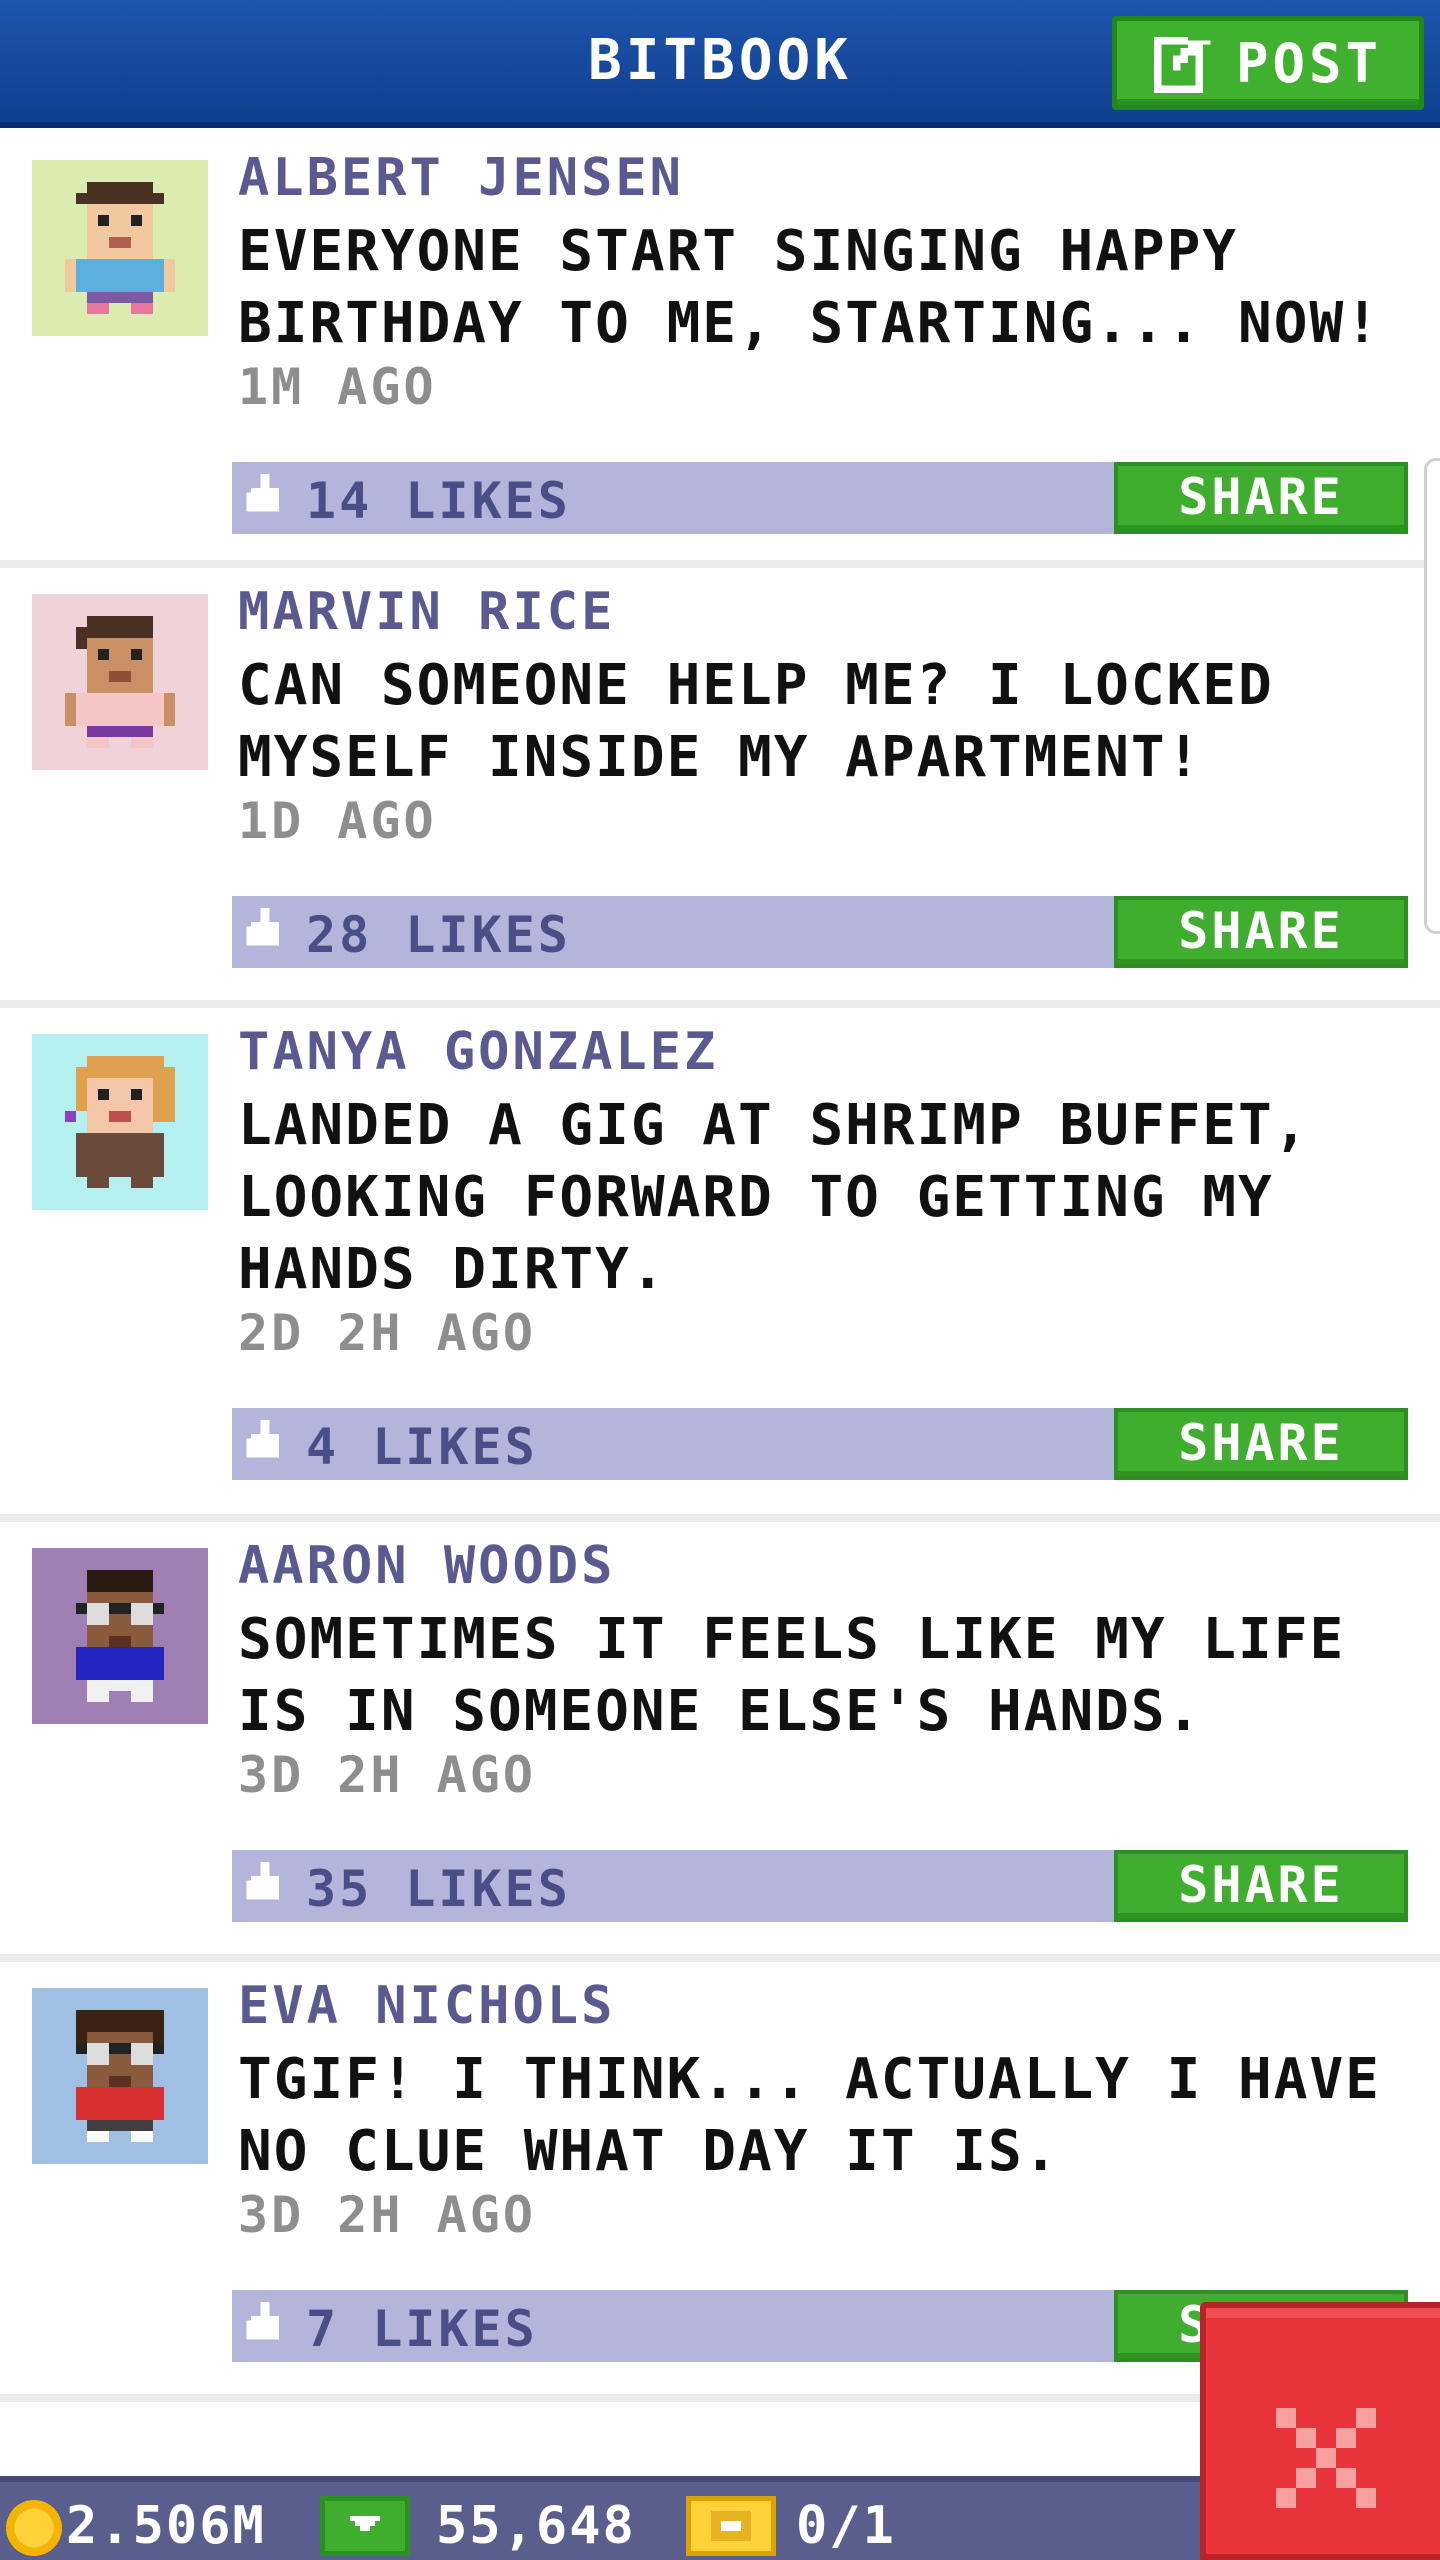 The height and width of the screenshot is (2560, 1440). What do you see at coordinates (820, 1886) in the screenshot?
I see `likes-bar: 35 LIKES SHARE` at bounding box center [820, 1886].